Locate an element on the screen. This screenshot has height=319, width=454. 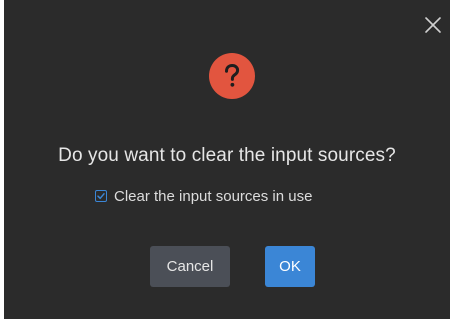
dialog-title: Do you want to clear the input sources? is located at coordinates (227, 155).